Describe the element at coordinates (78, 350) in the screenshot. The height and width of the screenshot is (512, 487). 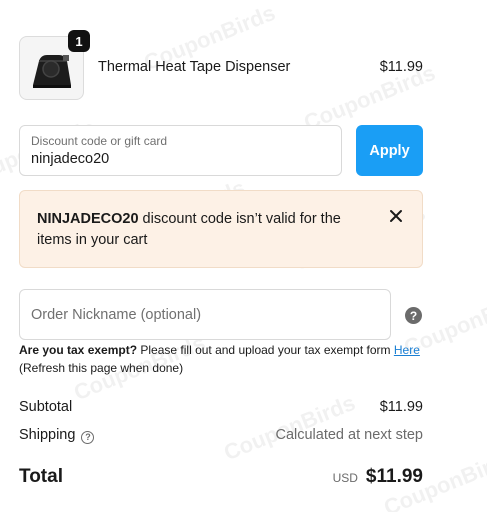
I see `tax-question: Are you tax exempt?` at that location.